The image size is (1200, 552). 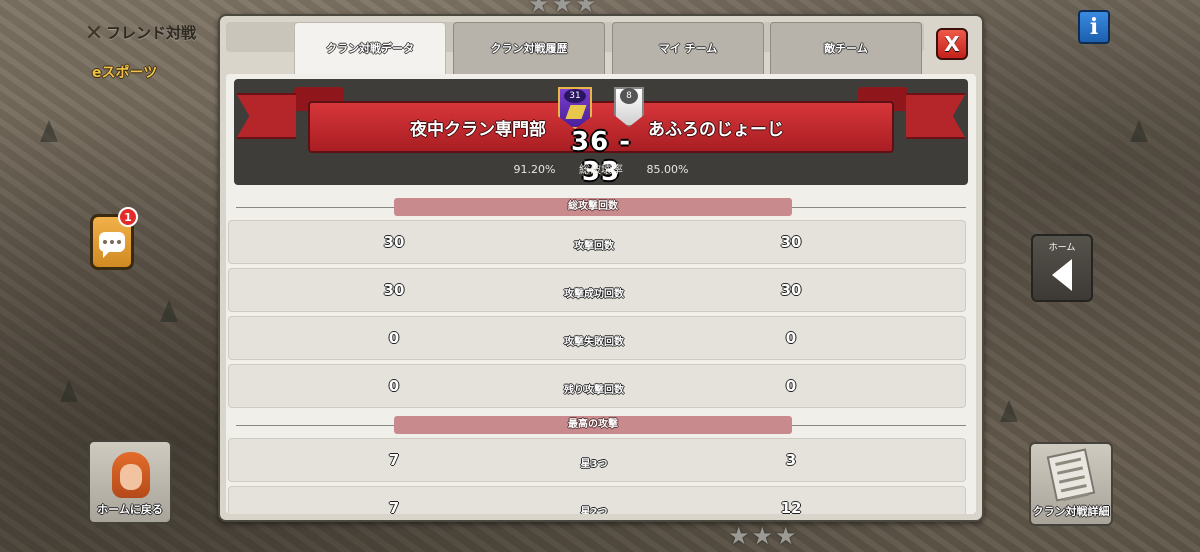 I want to click on war-details-label: クラン対戦詳細, so click(x=1071, y=511).